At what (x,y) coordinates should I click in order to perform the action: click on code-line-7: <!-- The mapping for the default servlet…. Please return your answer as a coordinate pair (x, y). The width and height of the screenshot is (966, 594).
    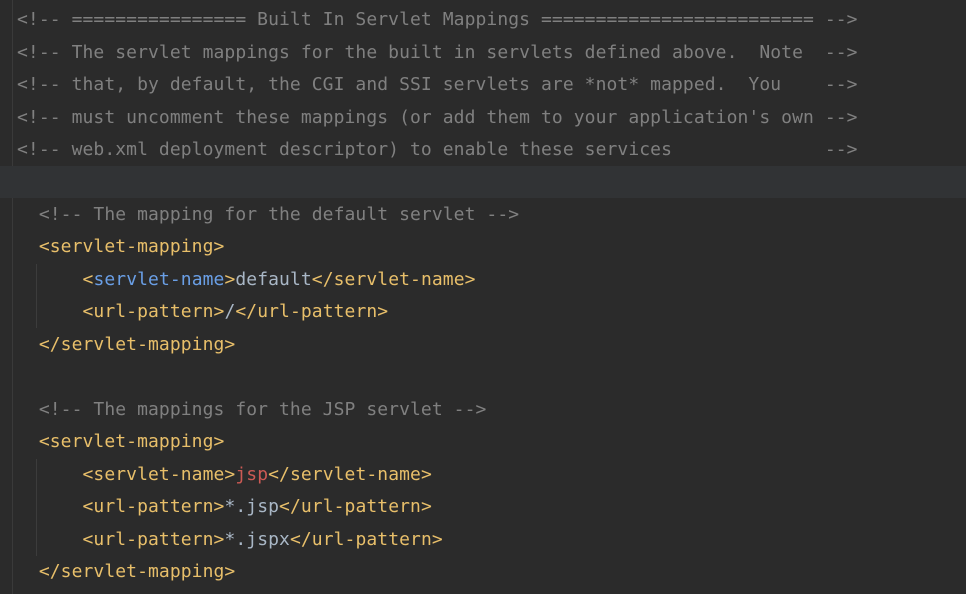
    Looking at the image, I should click on (268, 214).